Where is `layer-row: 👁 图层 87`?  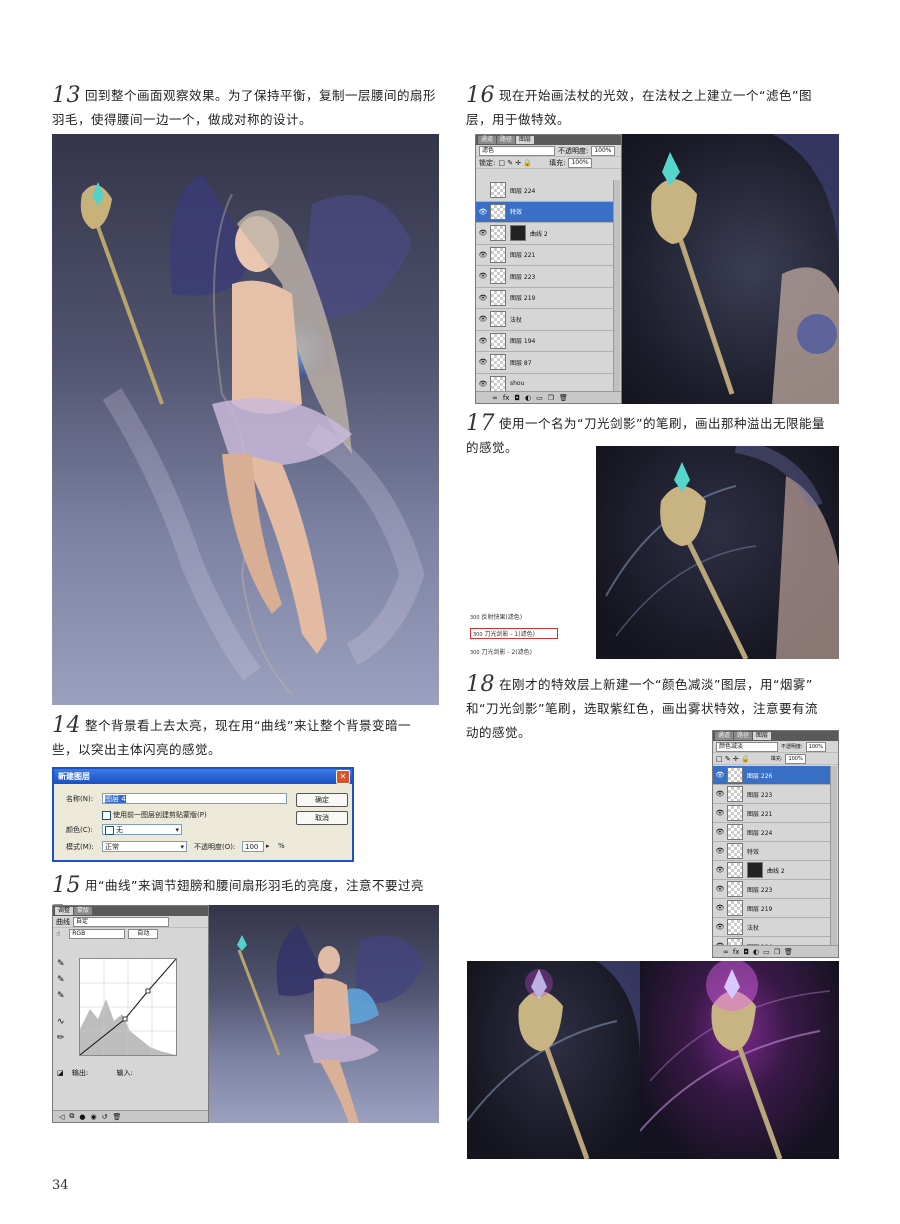
layer-row: 👁 图层 87 is located at coordinates (545, 363).